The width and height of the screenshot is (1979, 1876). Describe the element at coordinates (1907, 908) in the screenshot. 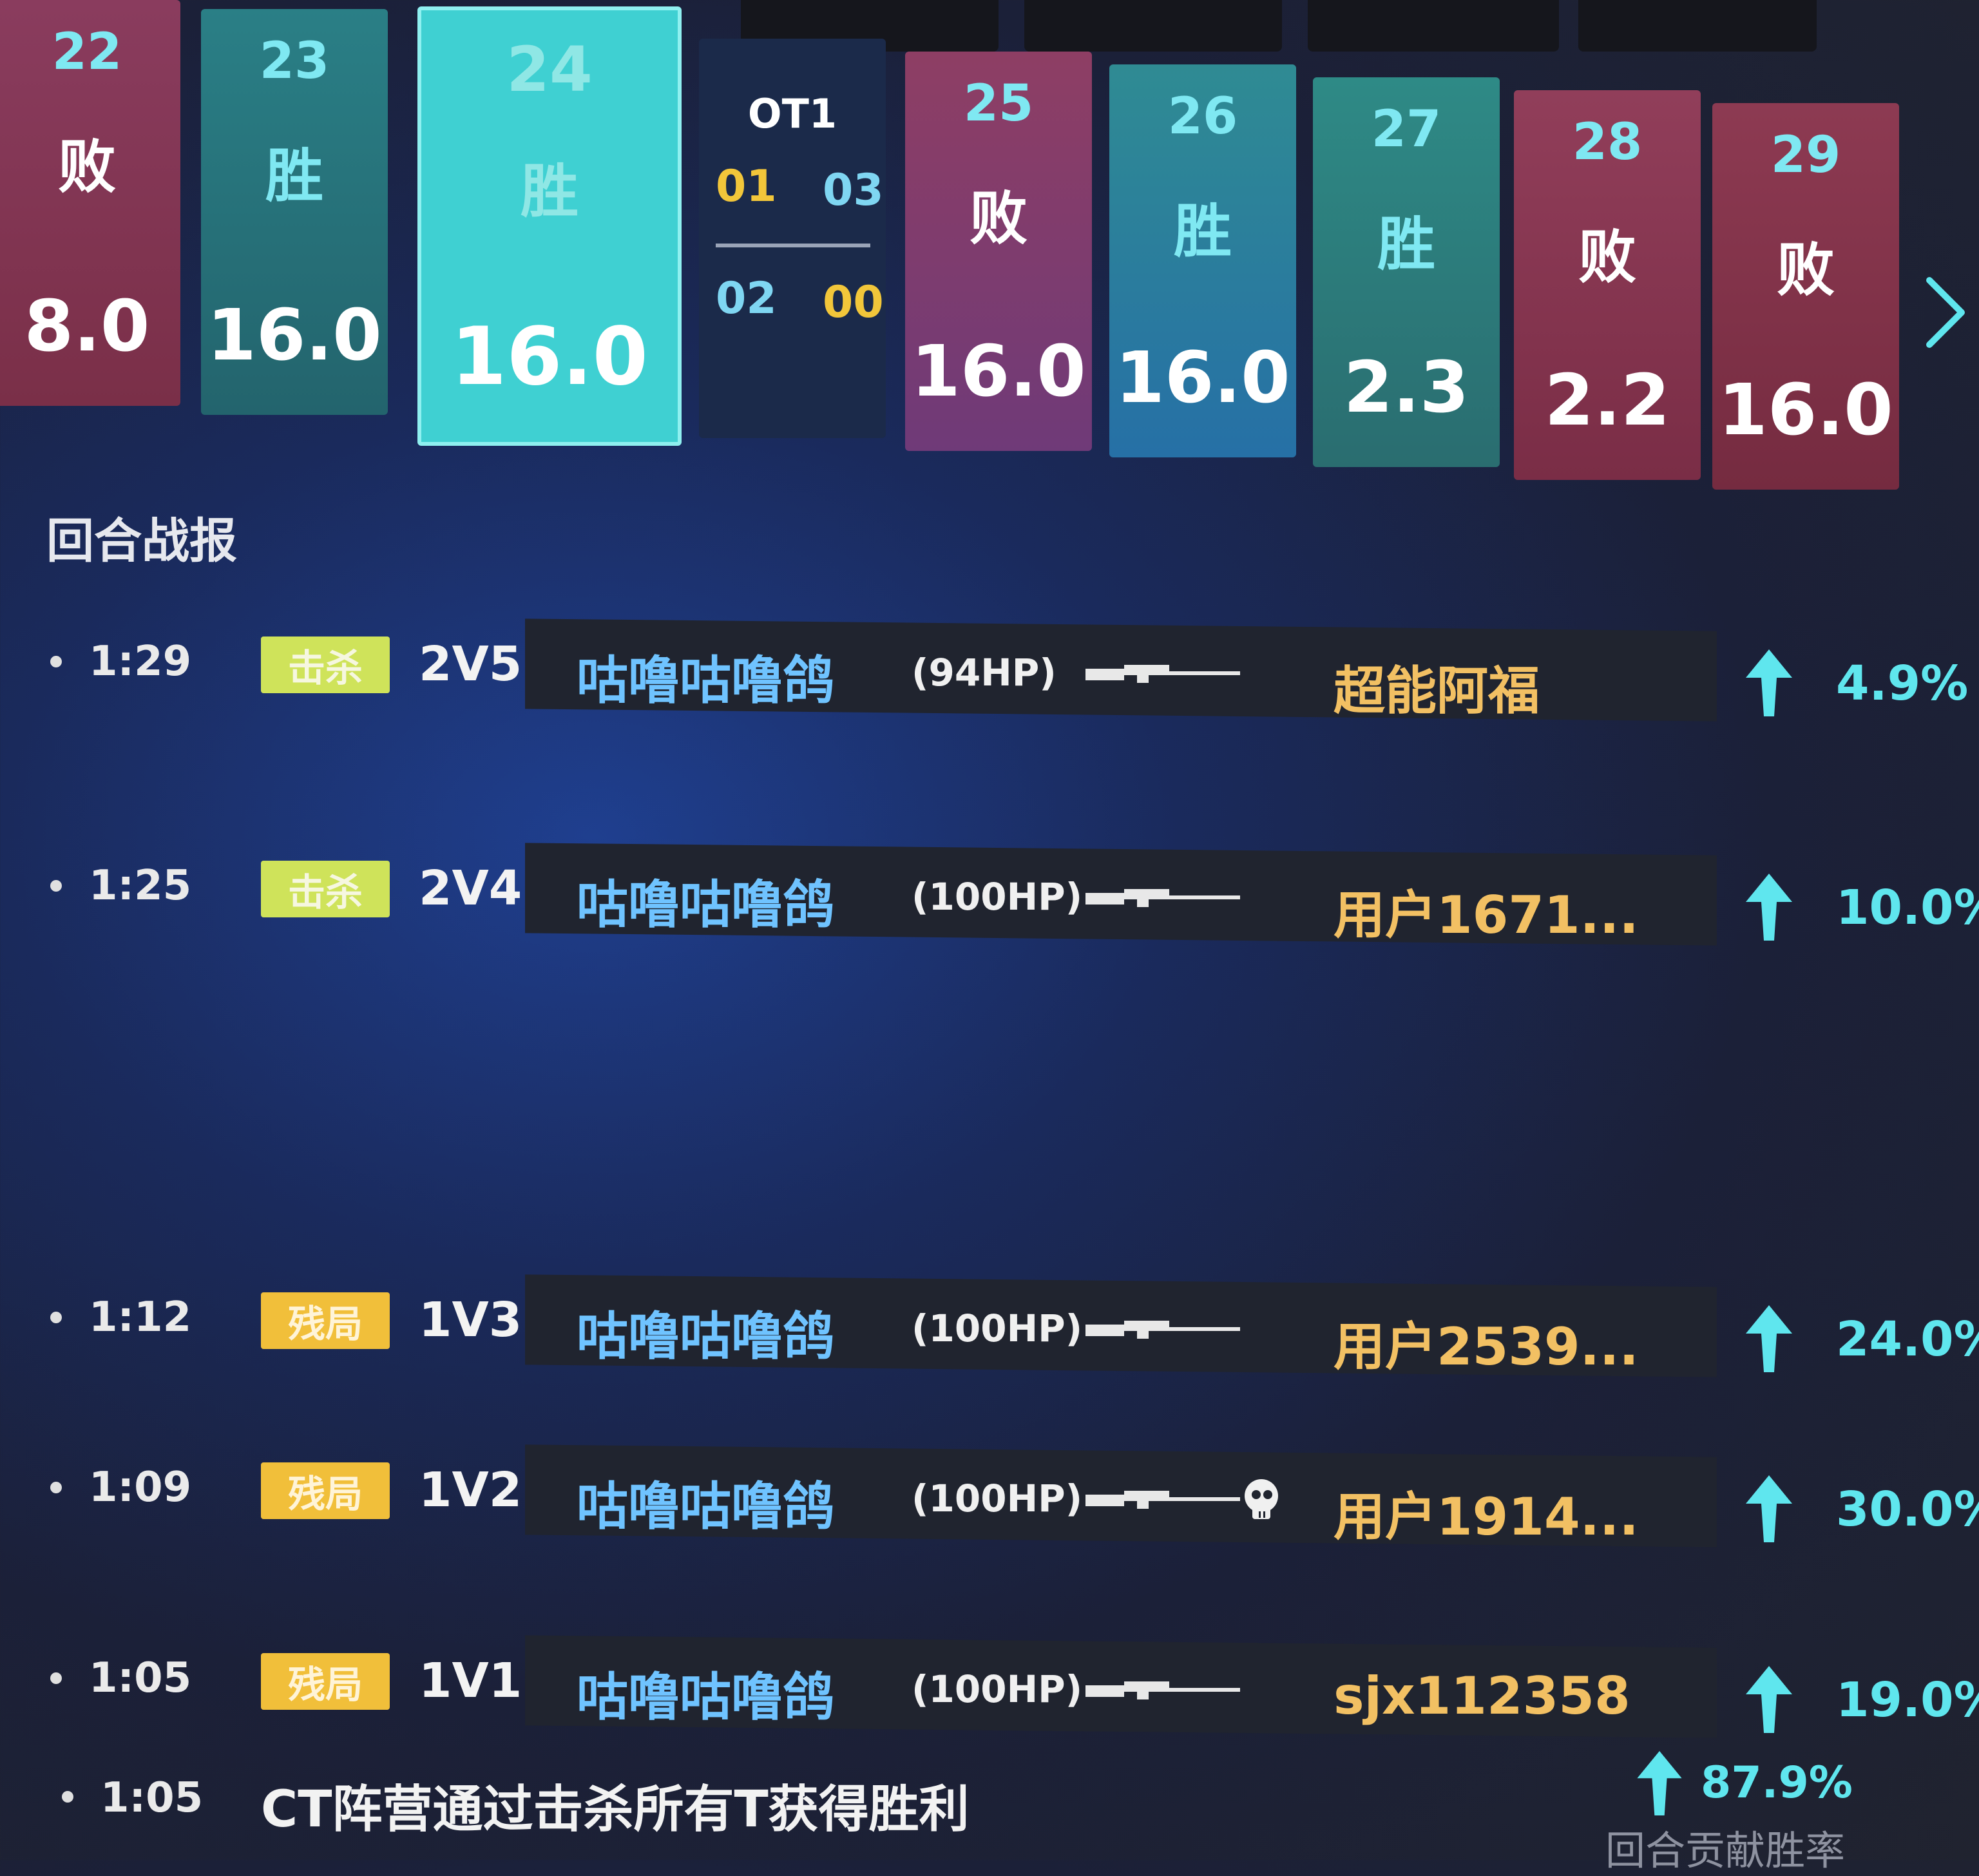

I see `win-rate-change: 10.0%` at that location.